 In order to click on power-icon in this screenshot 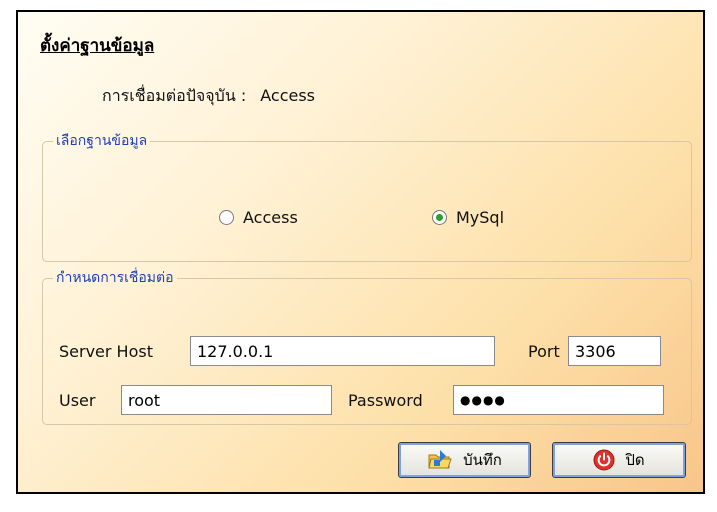, I will do `click(604, 460)`.